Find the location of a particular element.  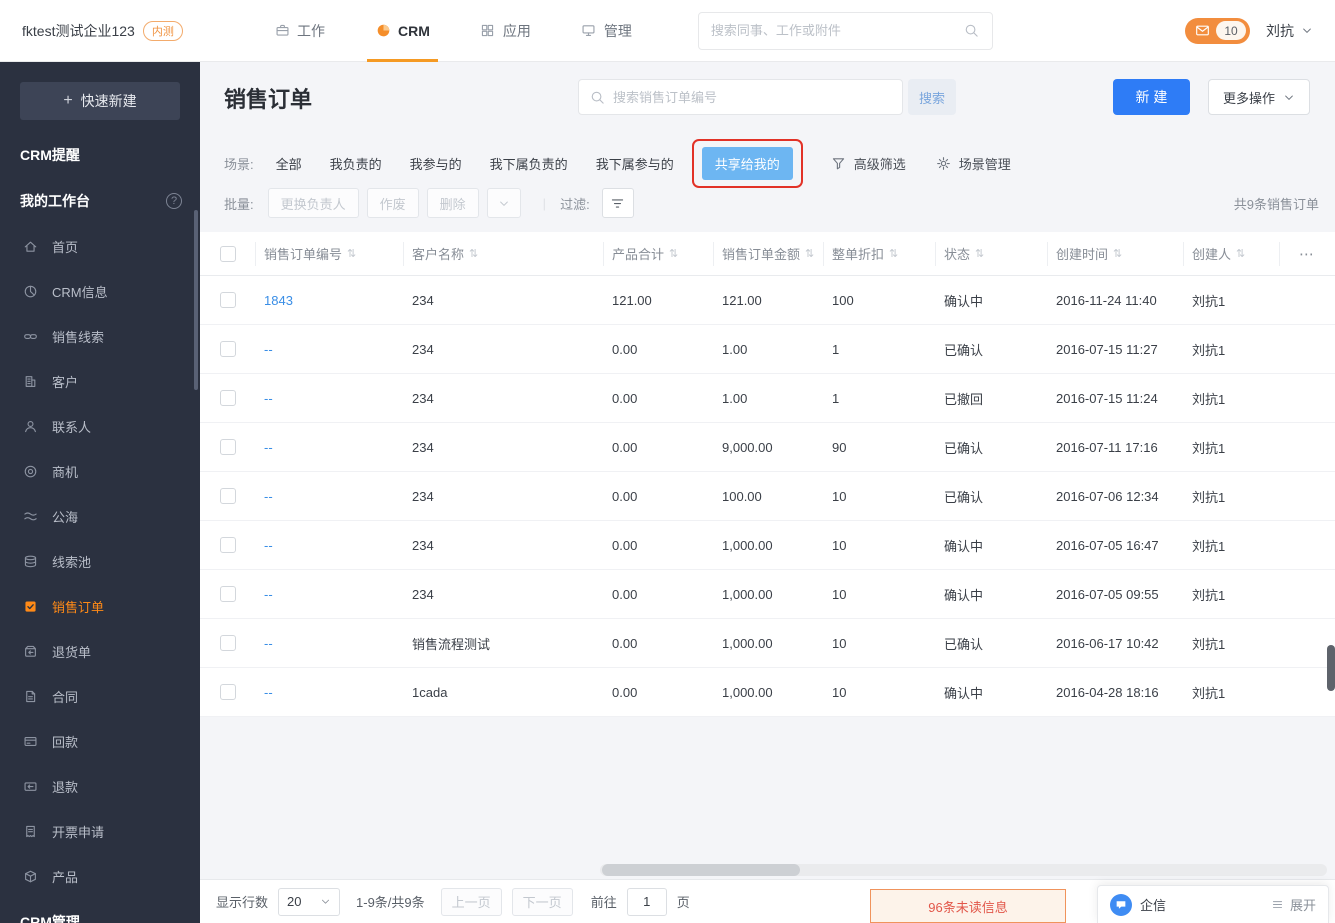

sidebar-item-contacts: 联系人 is located at coordinates (100, 426).